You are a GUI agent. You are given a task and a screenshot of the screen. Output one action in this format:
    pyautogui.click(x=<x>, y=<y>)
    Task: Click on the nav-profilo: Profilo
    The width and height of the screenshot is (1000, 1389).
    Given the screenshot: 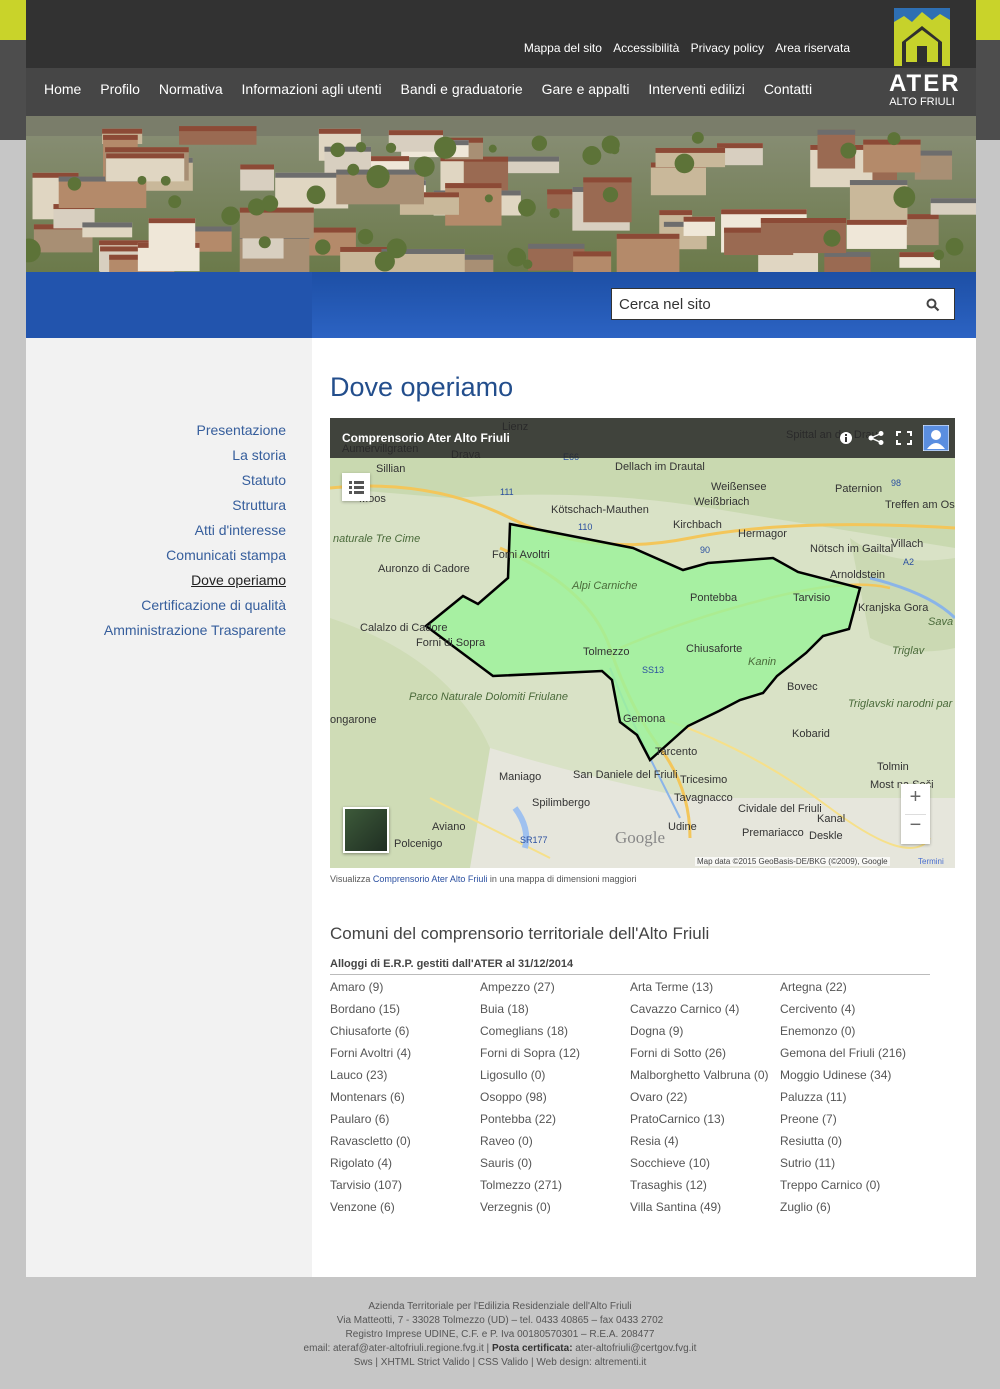 What is the action you would take?
    pyautogui.click(x=120, y=89)
    